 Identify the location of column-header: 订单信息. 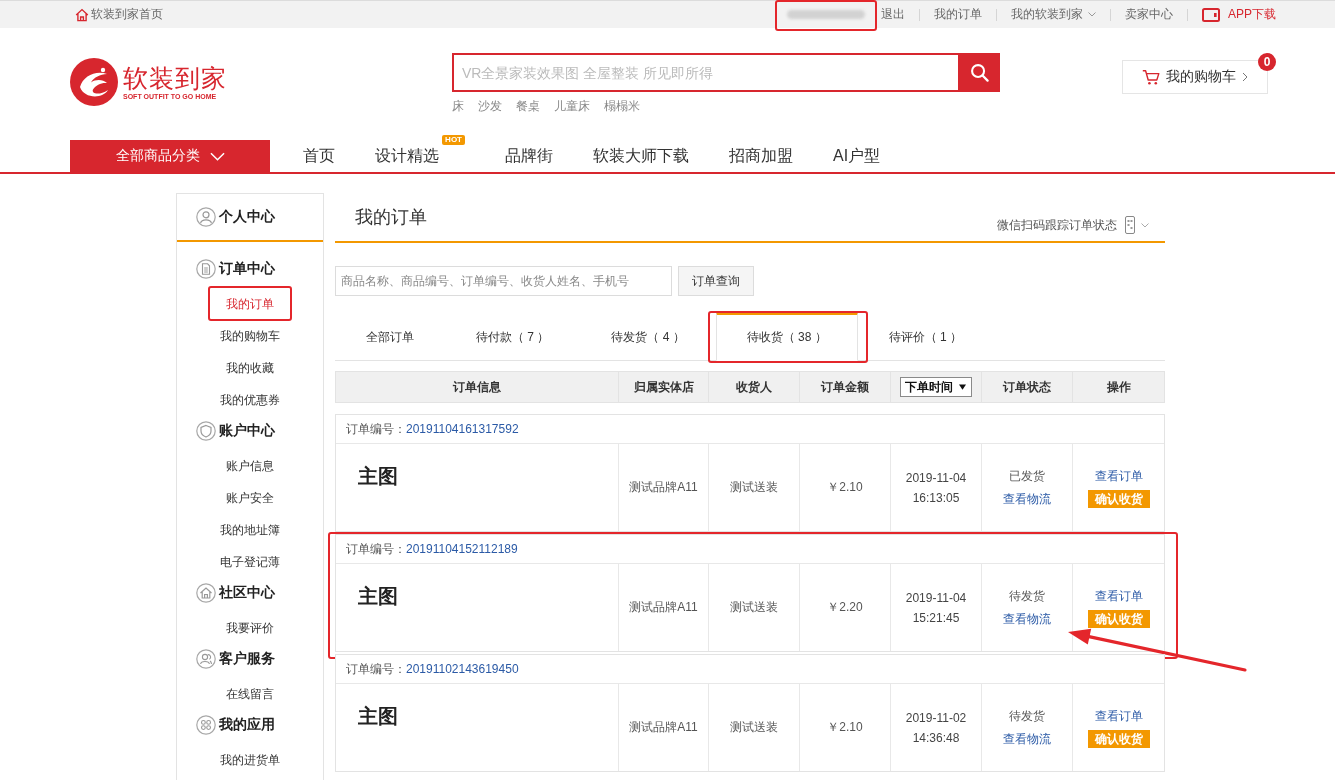
(477, 387).